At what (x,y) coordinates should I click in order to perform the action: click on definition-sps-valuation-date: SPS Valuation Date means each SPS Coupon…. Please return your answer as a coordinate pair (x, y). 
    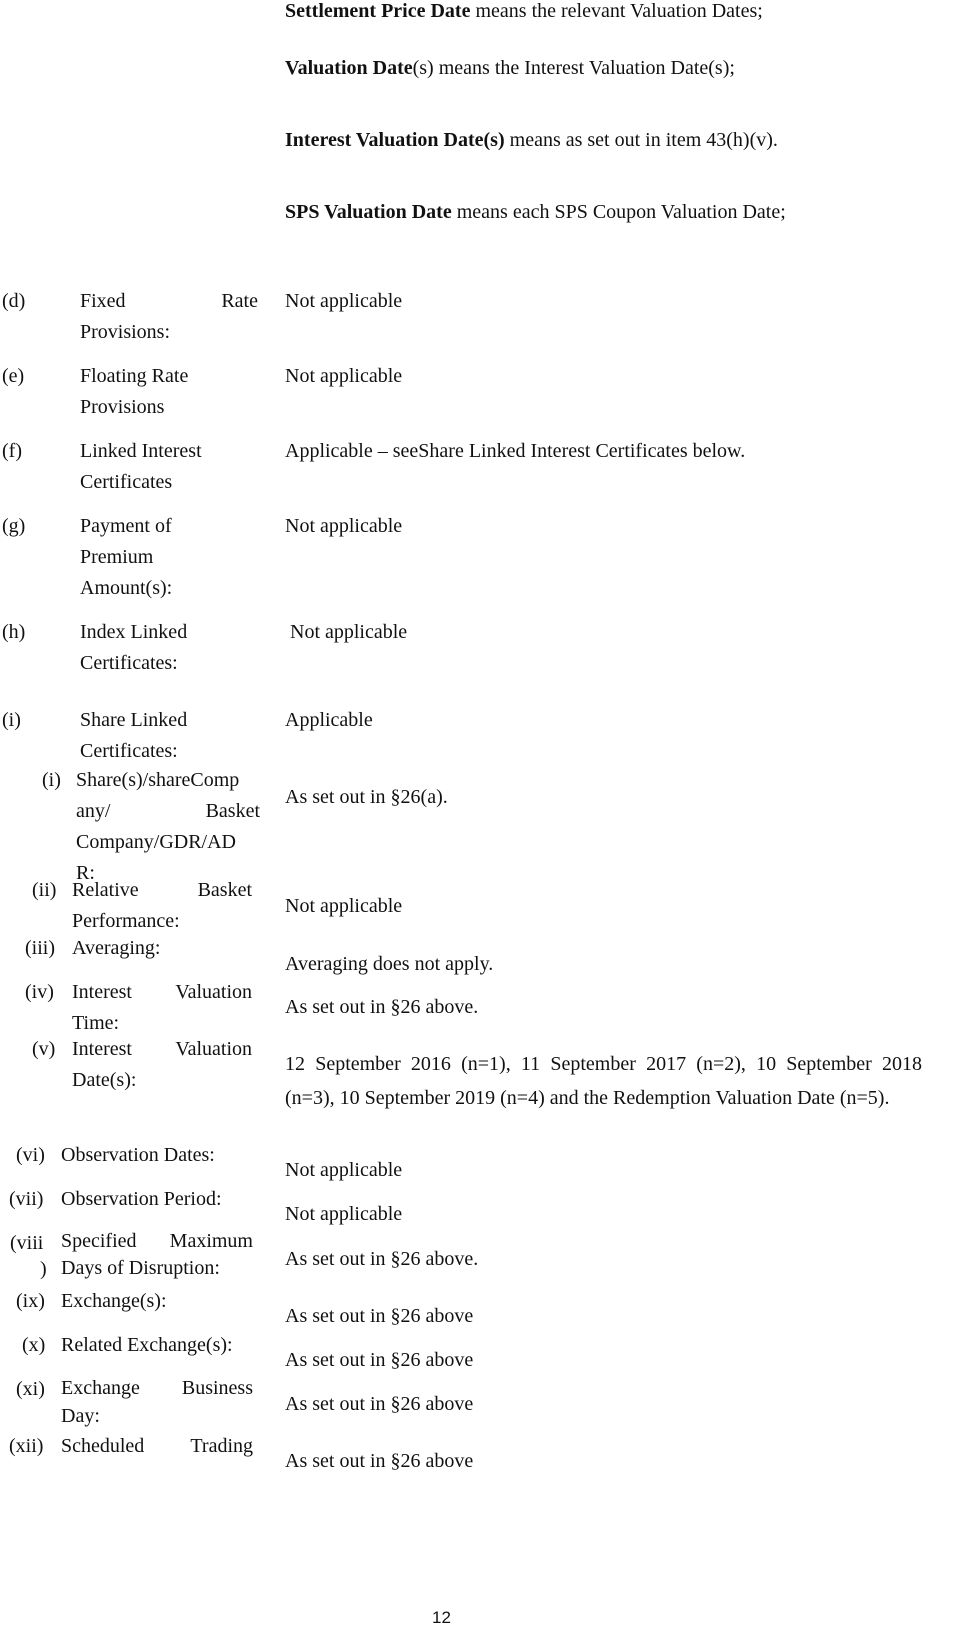
    Looking at the image, I should click on (535, 212).